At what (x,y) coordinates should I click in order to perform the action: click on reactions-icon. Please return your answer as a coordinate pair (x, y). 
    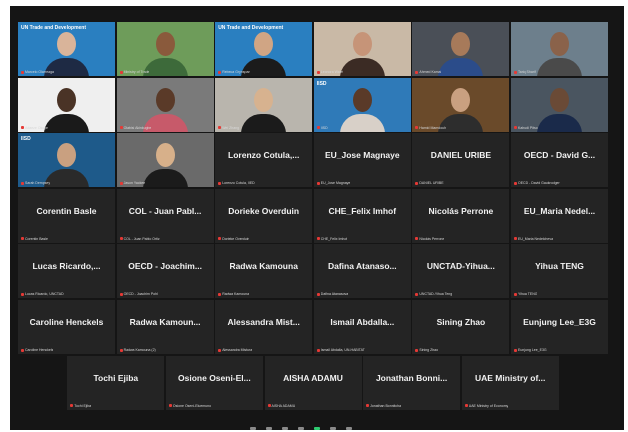
    Looking at the image, I should click on (333, 428).